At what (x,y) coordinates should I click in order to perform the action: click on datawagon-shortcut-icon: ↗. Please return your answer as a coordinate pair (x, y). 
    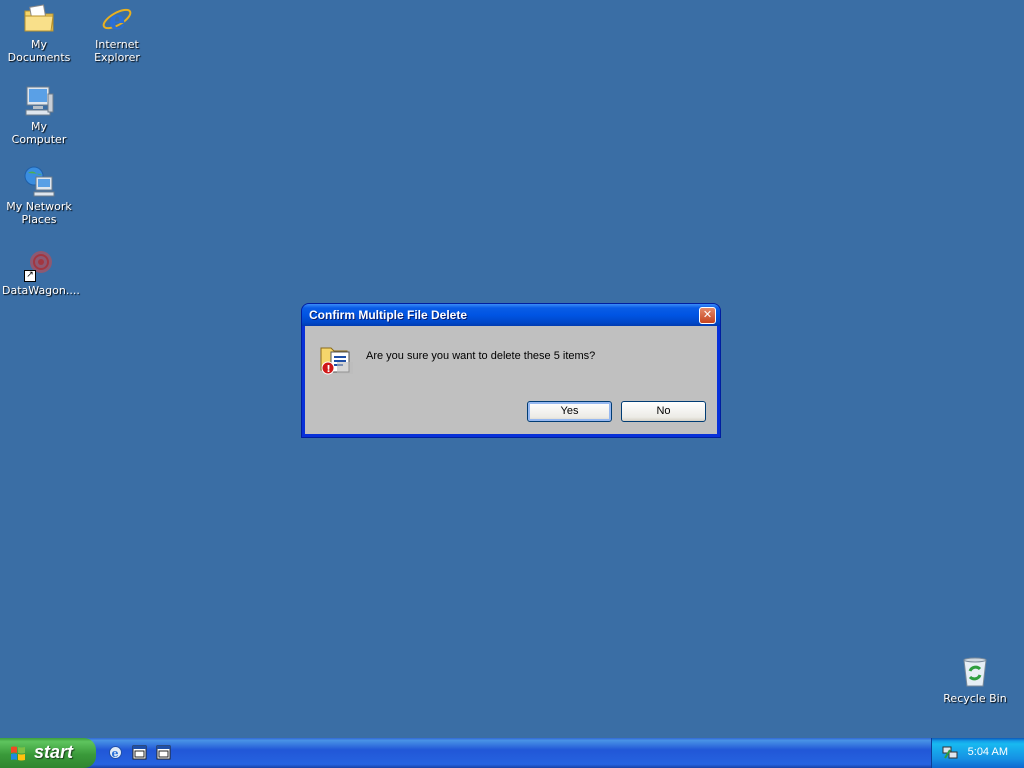
    Looking at the image, I should click on (39, 265).